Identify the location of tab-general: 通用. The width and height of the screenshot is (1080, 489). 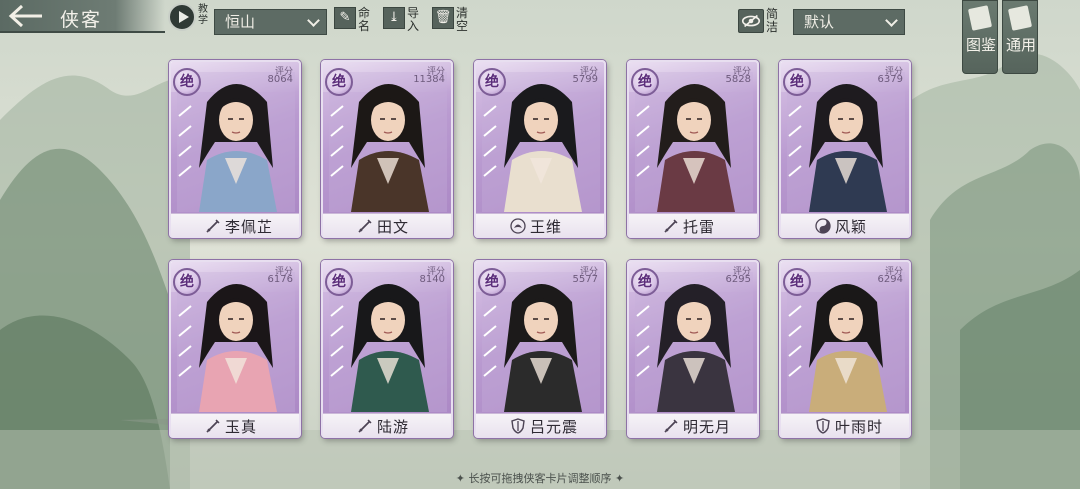
(1020, 37).